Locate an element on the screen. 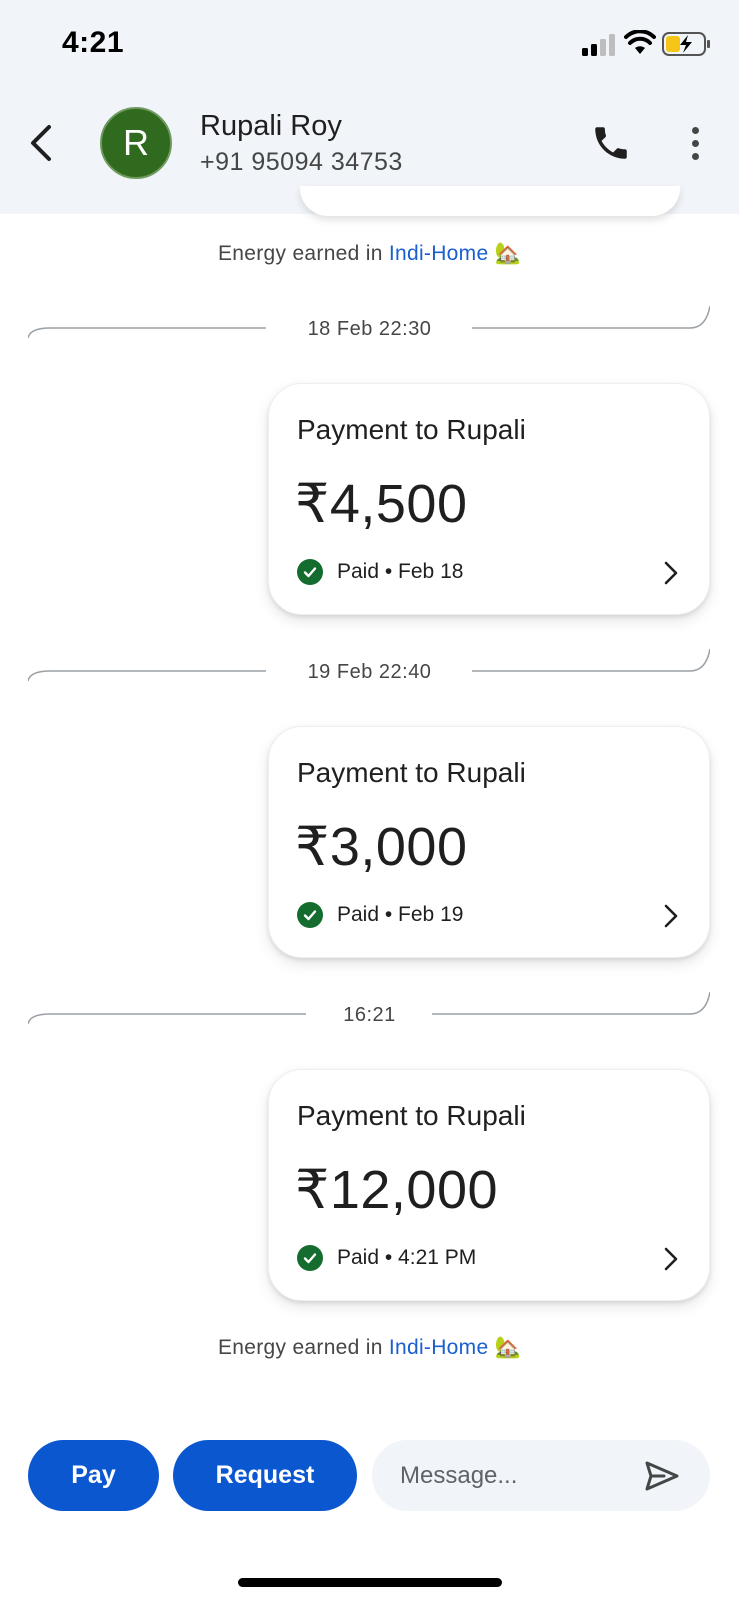 The height and width of the screenshot is (1600, 739). payment-amount: ₹3,000 is located at coordinates (381, 847).